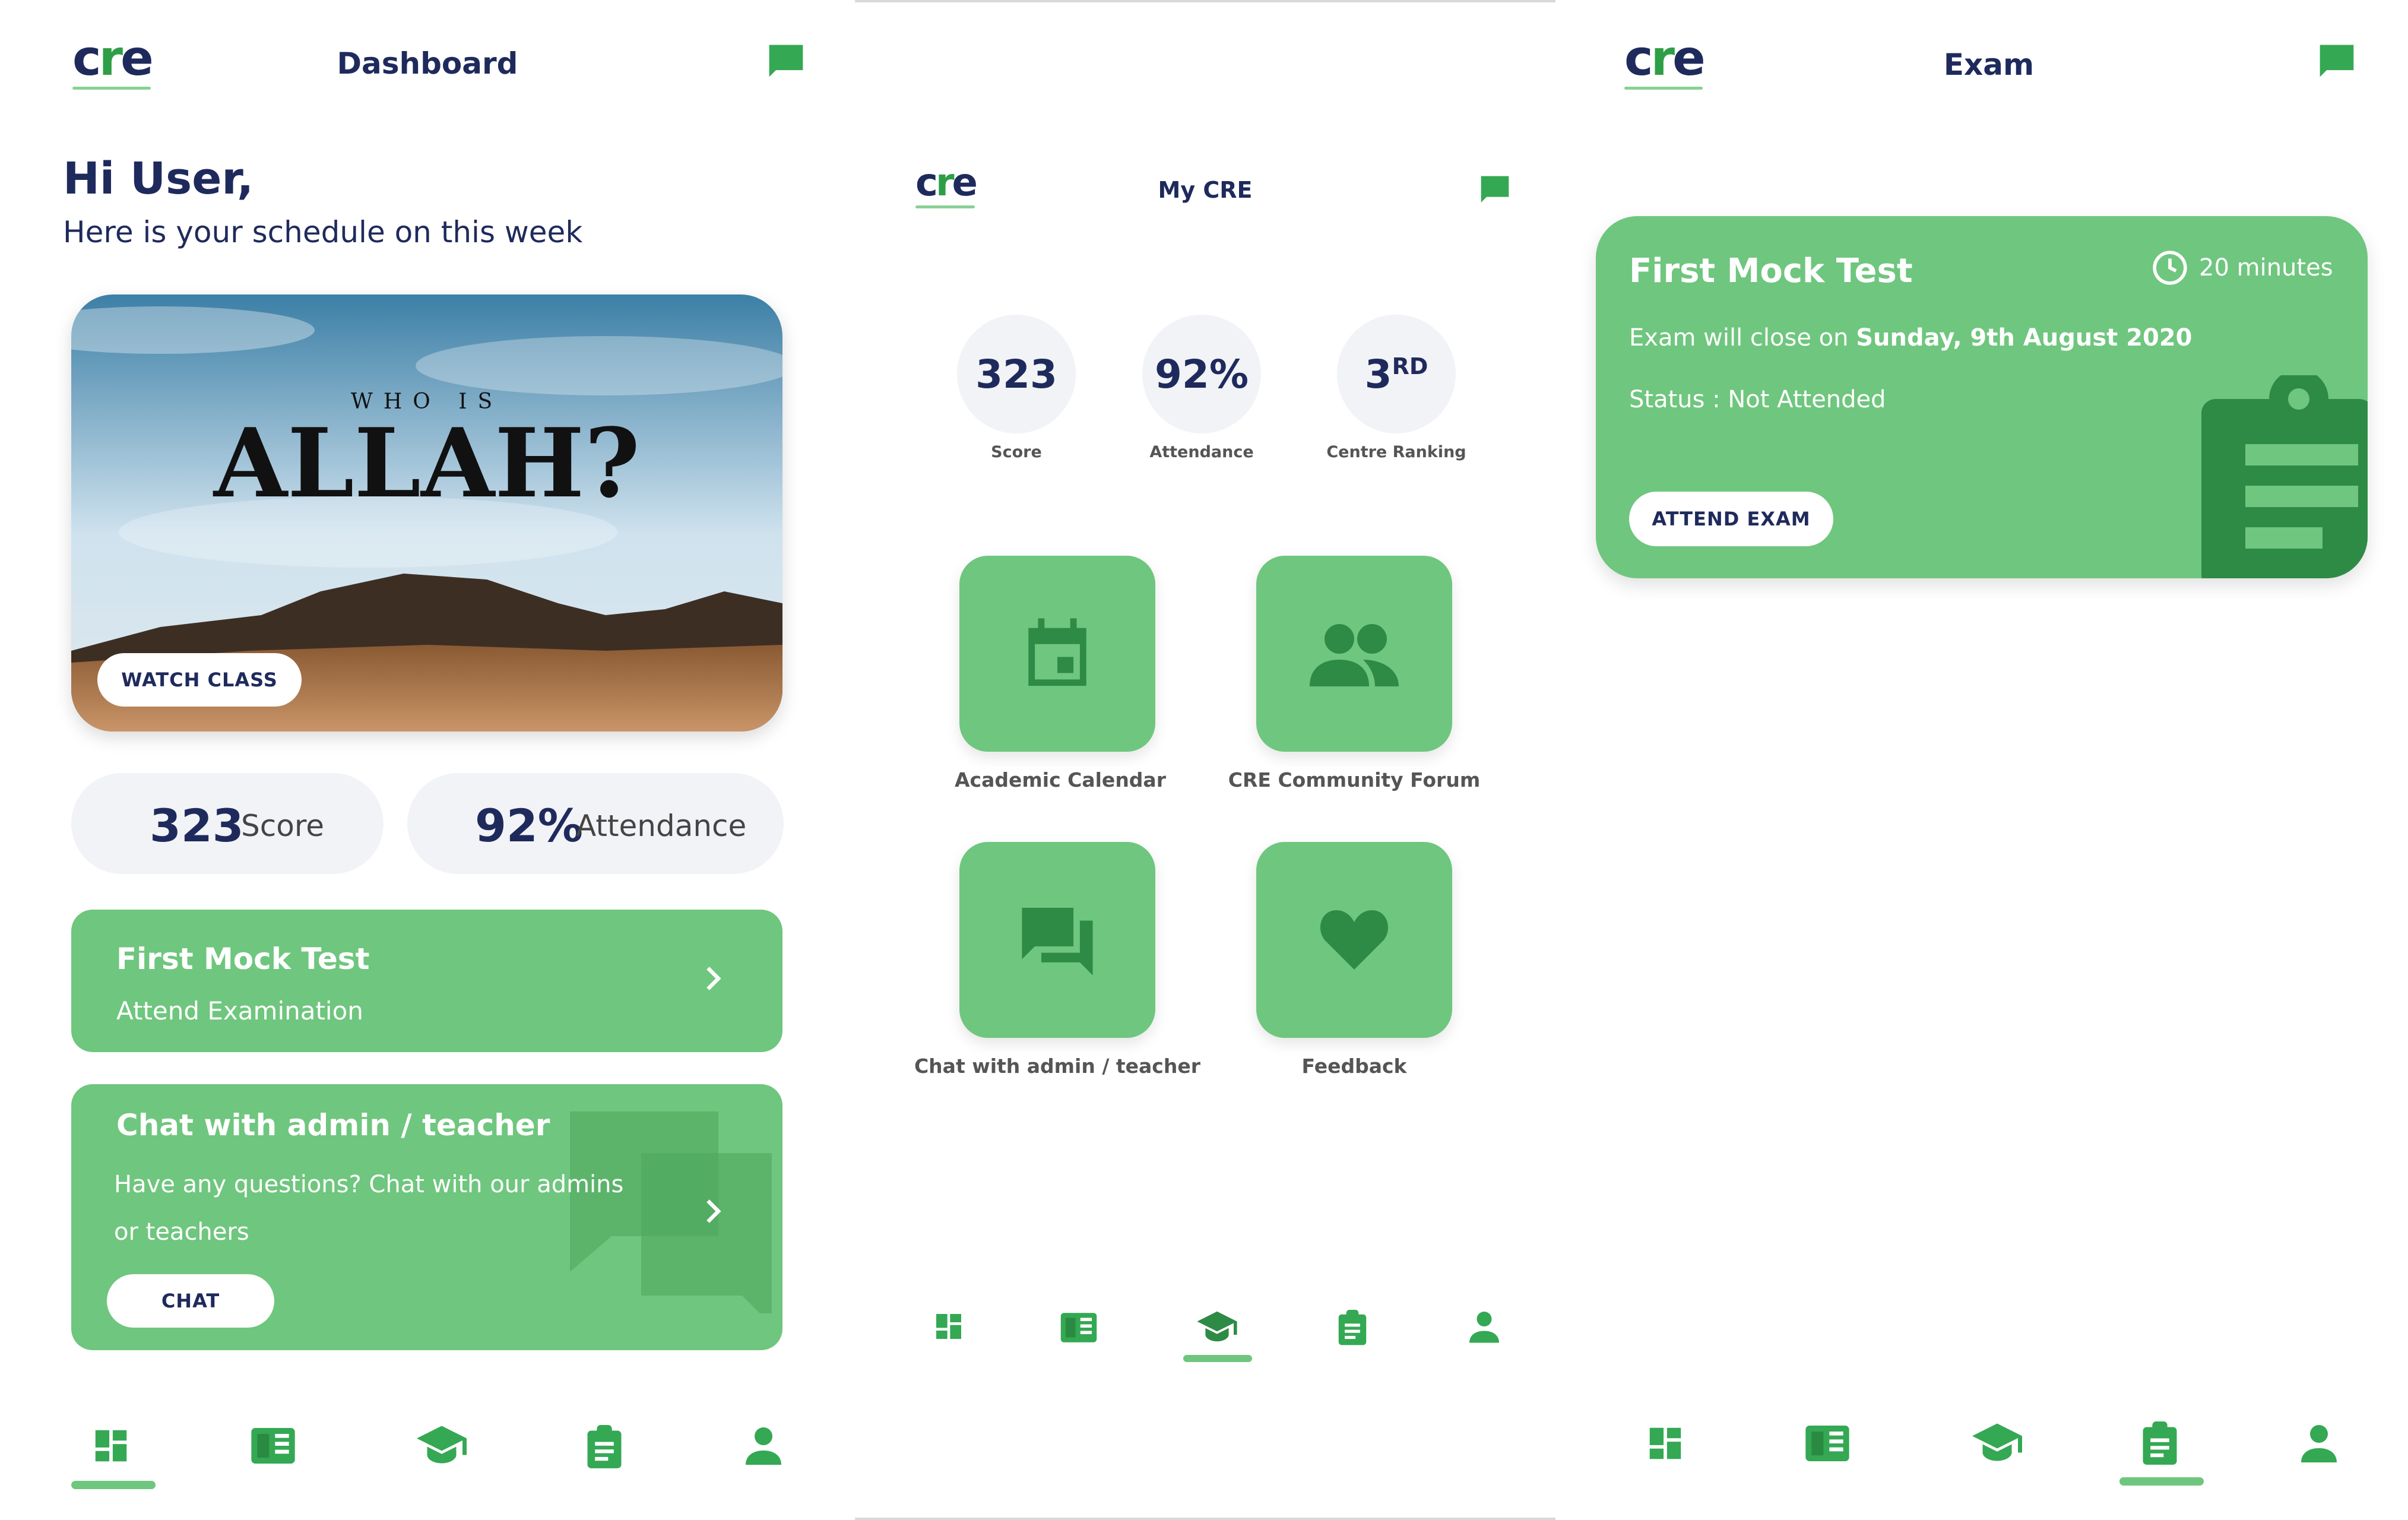 The width and height of the screenshot is (2408, 1520). Describe the element at coordinates (191, 1301) in the screenshot. I see `chat-button: CHAT` at that location.